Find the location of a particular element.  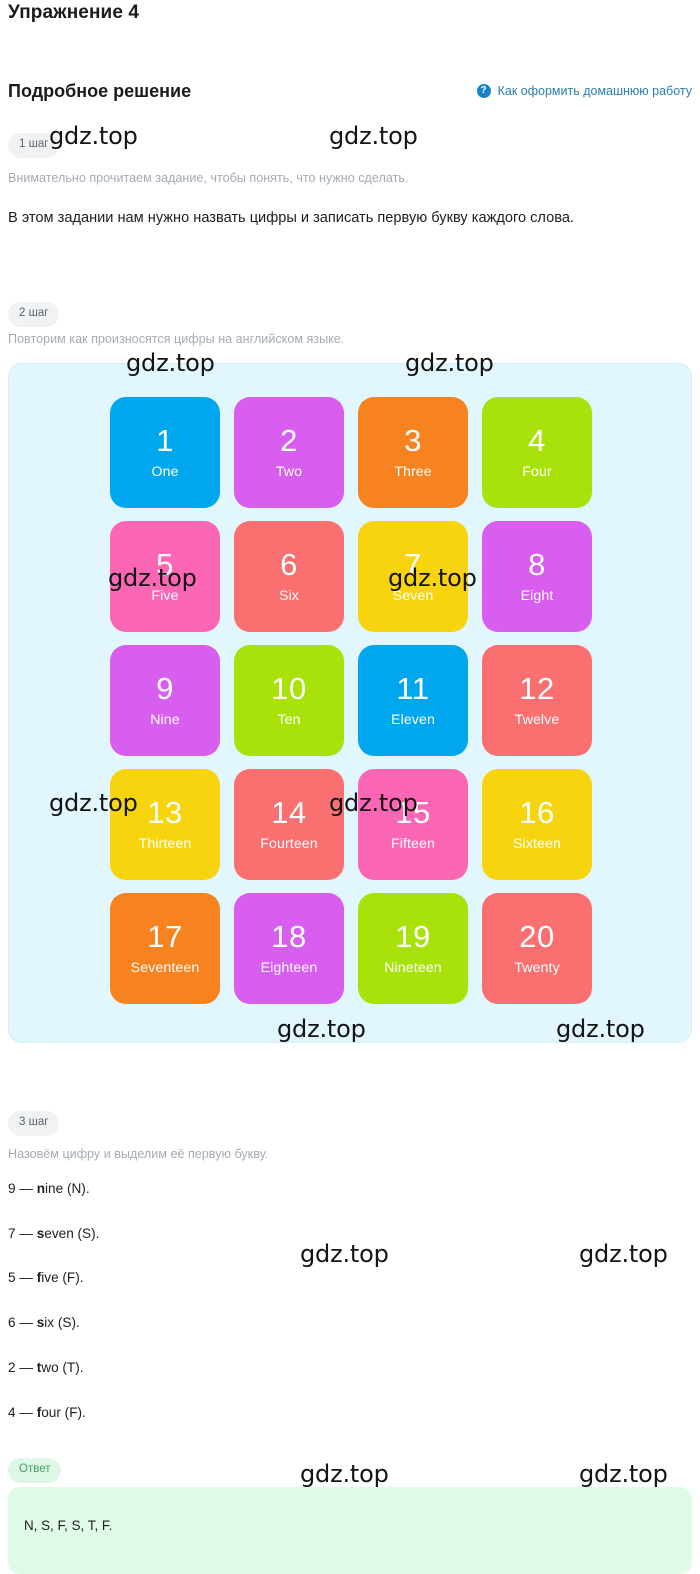

number-card-word: Fifteen is located at coordinates (413, 844).